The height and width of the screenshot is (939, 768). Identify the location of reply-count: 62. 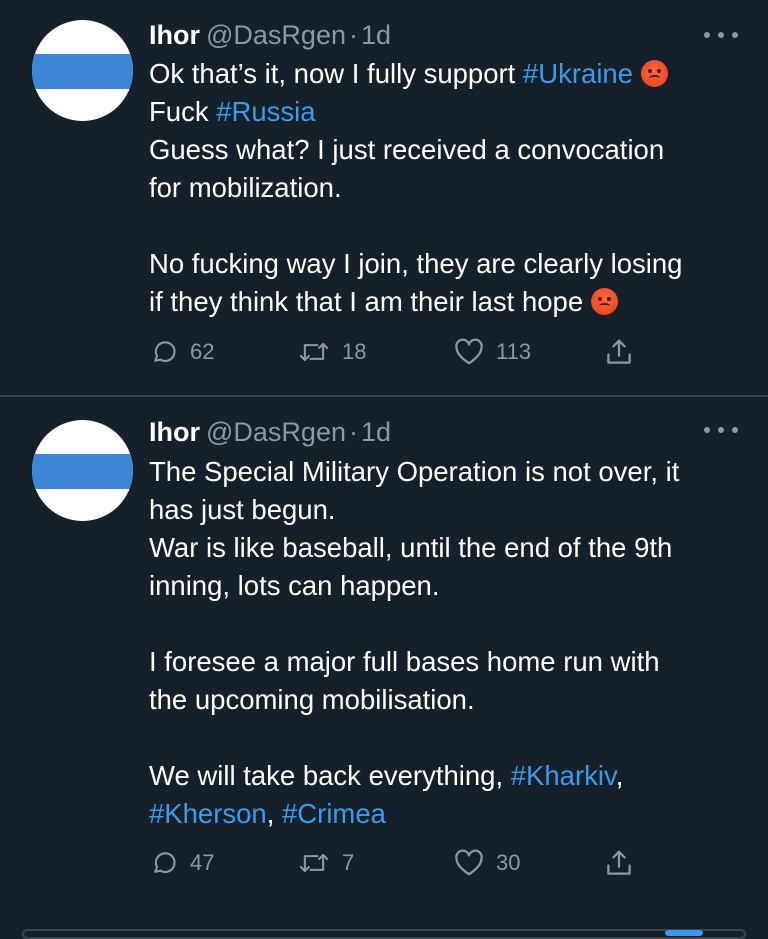
(202, 351).